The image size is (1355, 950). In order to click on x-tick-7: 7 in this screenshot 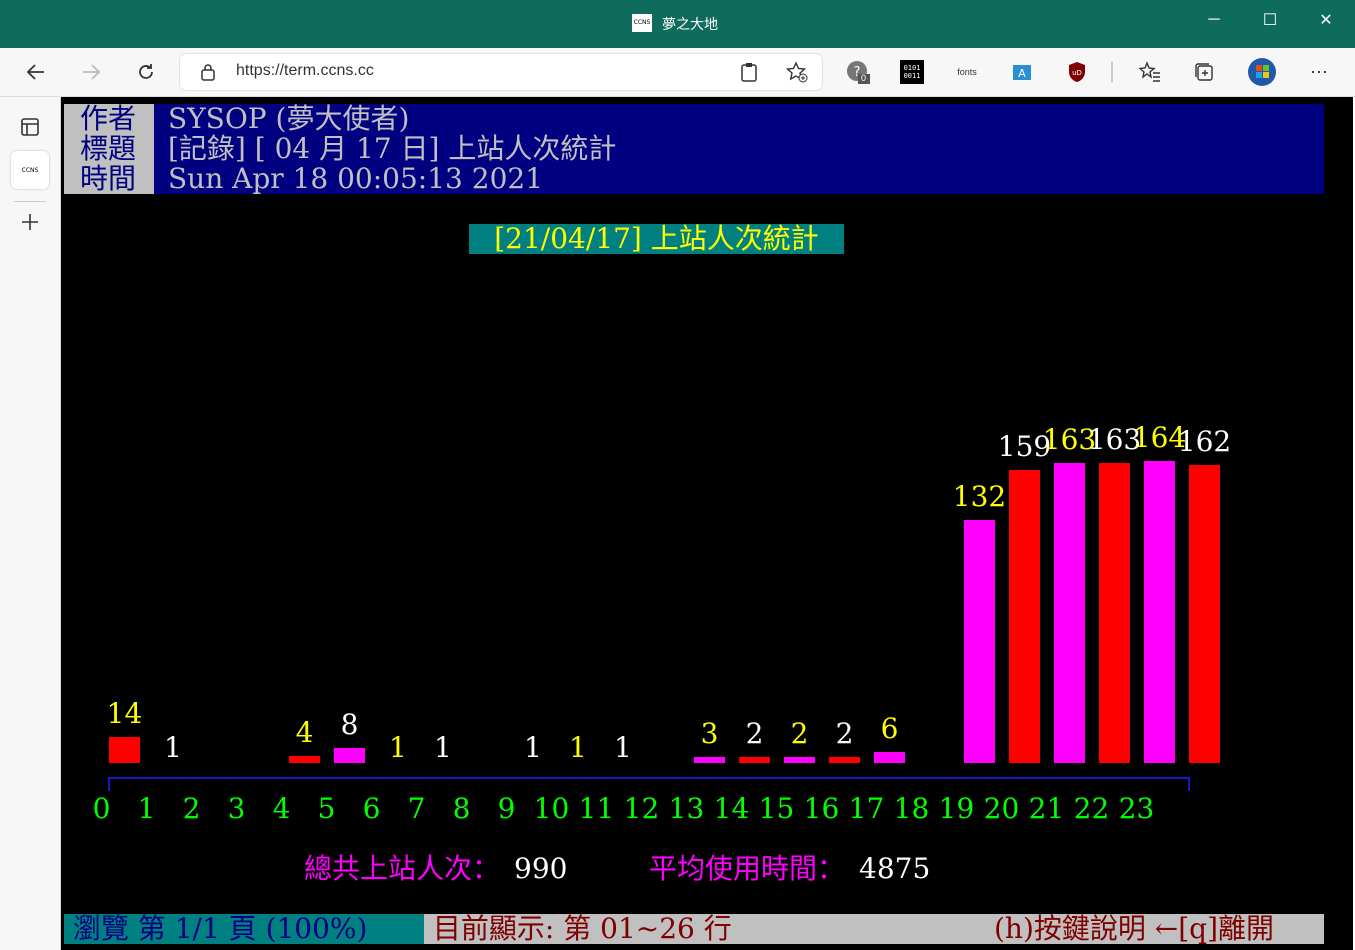, I will do `click(416, 808)`.